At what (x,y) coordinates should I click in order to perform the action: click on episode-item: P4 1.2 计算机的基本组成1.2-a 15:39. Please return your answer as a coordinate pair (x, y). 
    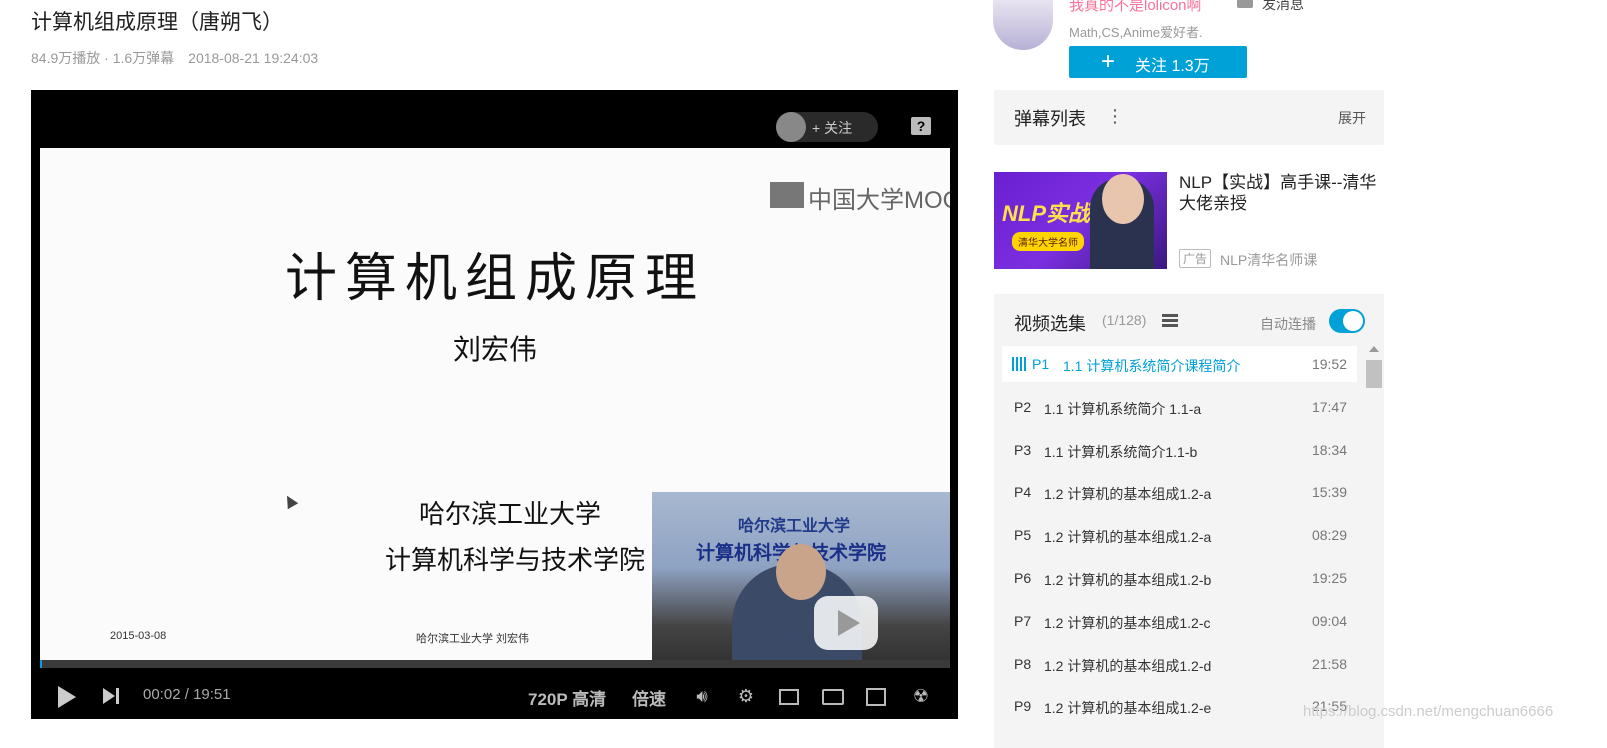
    Looking at the image, I should click on (1179, 492).